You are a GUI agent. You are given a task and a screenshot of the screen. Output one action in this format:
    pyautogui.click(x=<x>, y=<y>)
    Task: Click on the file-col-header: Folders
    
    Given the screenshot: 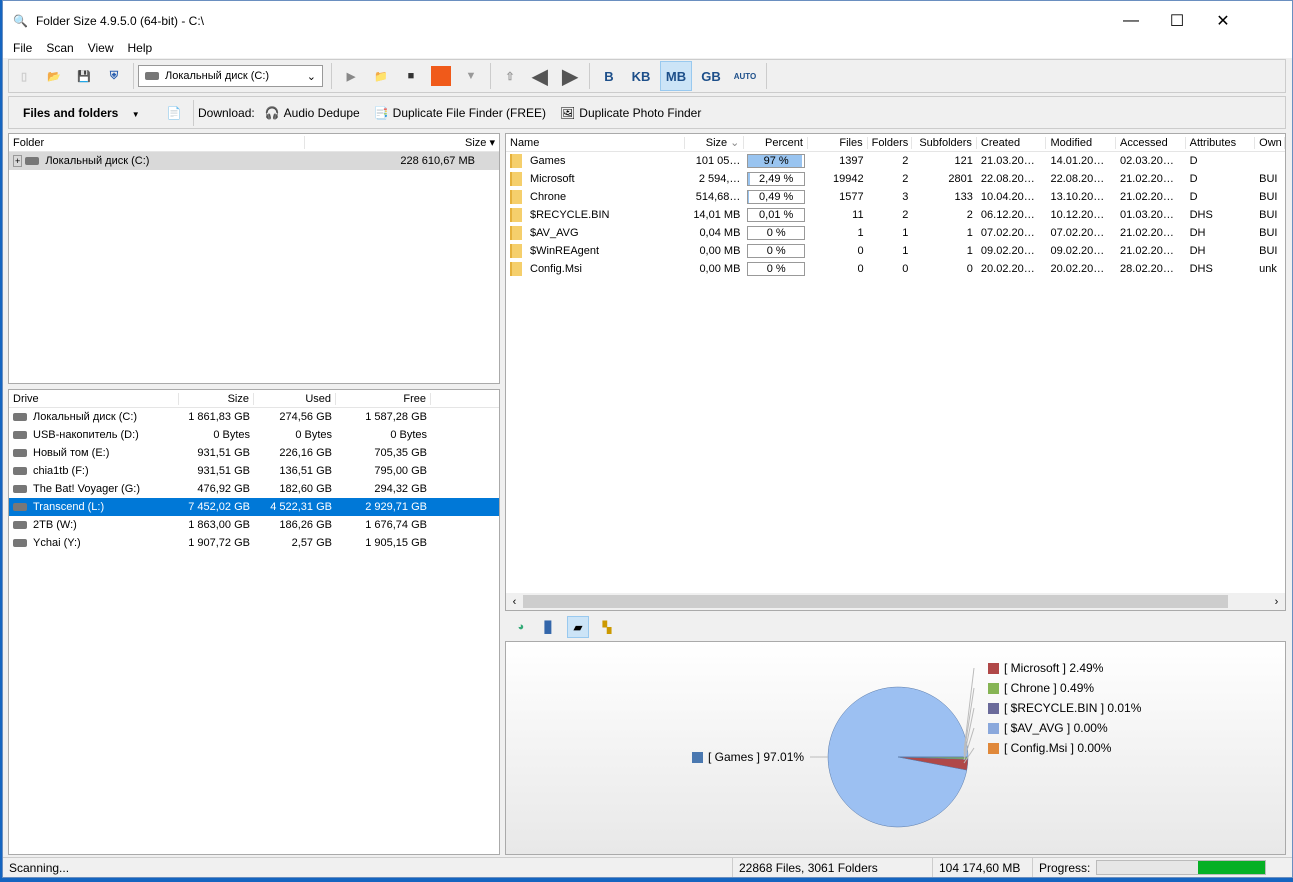 What is the action you would take?
    pyautogui.click(x=890, y=142)
    